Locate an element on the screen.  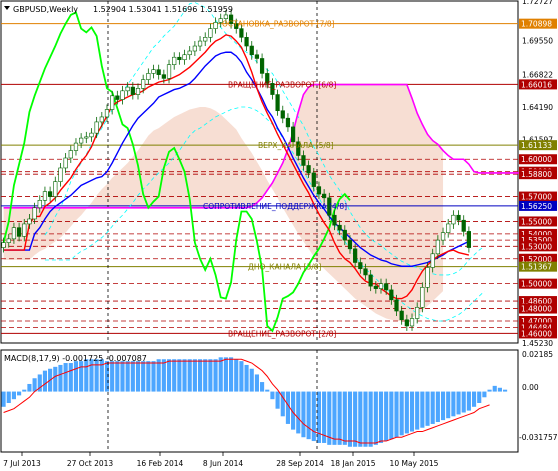
macd-axis-max: 0.02185 is located at coordinates (537, 354).